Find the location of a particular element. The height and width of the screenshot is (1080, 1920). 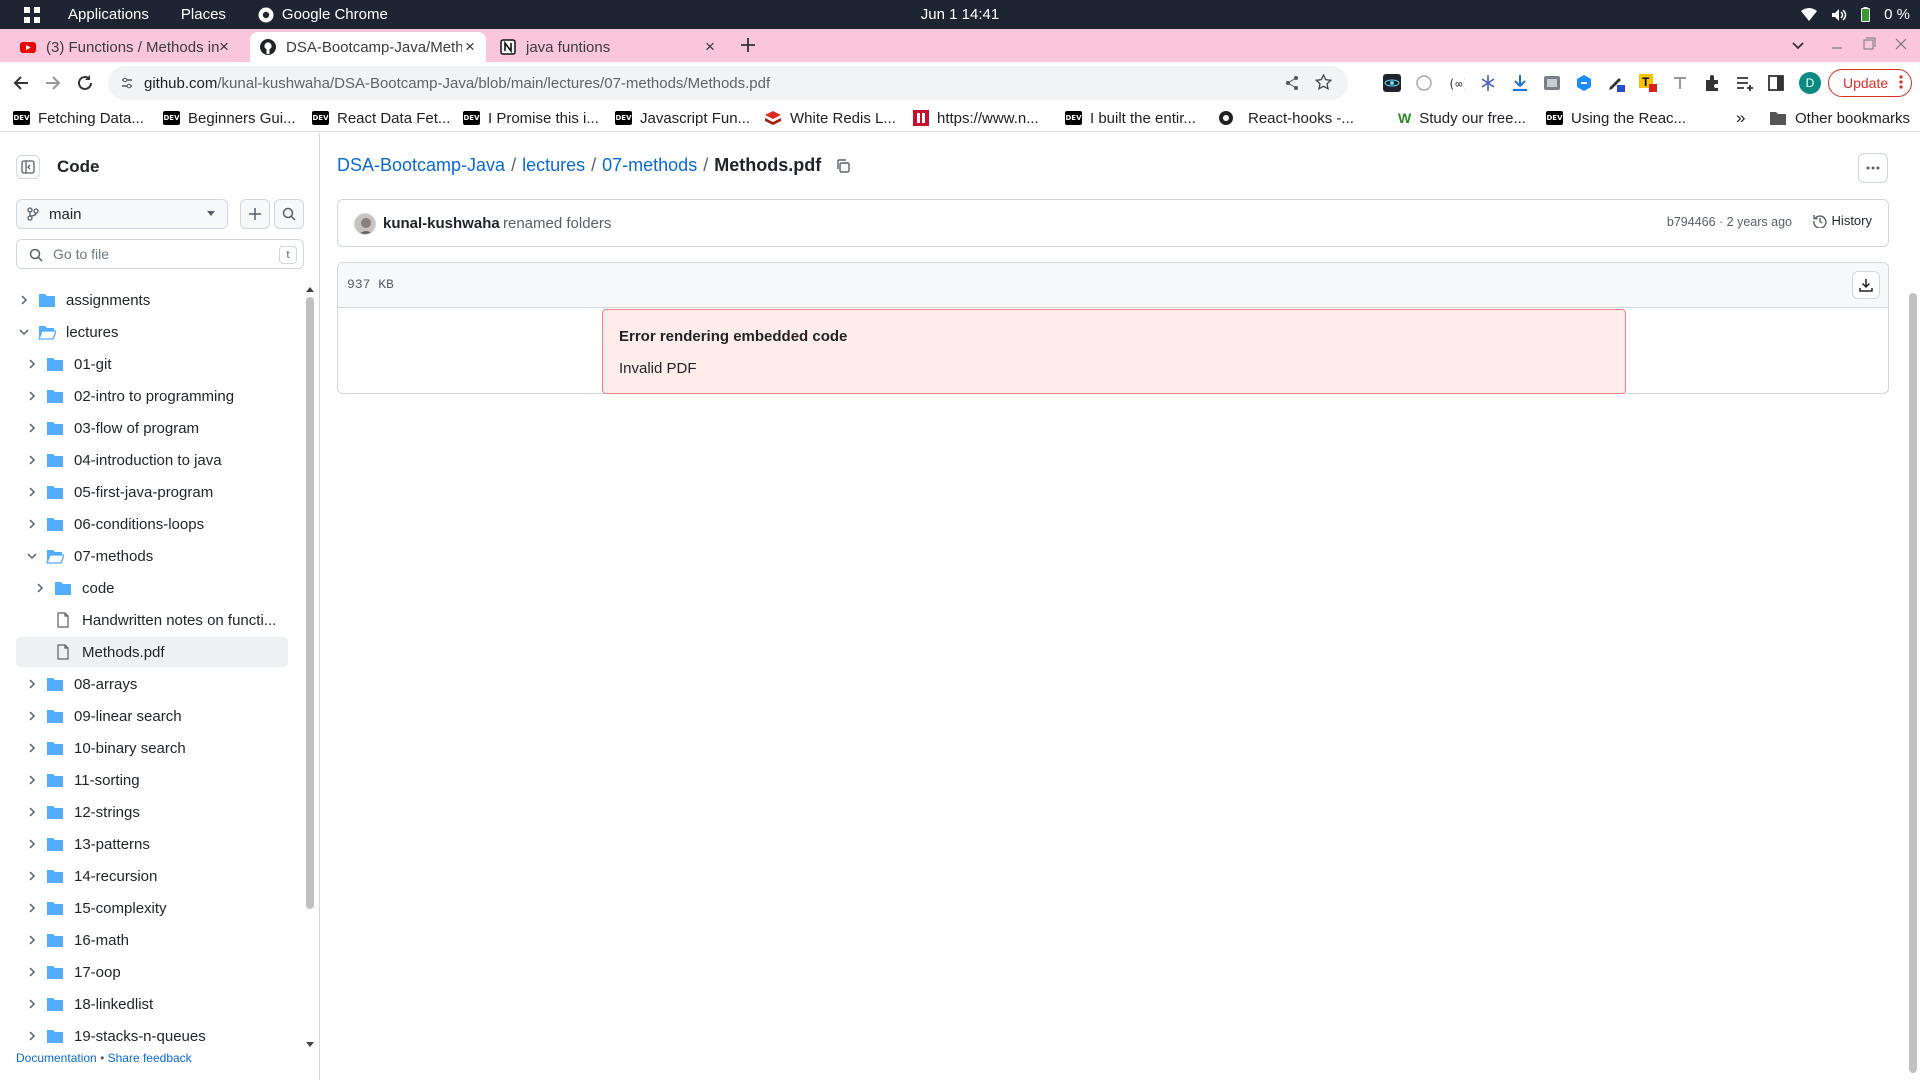

side-panel-icon is located at coordinates (1776, 83).